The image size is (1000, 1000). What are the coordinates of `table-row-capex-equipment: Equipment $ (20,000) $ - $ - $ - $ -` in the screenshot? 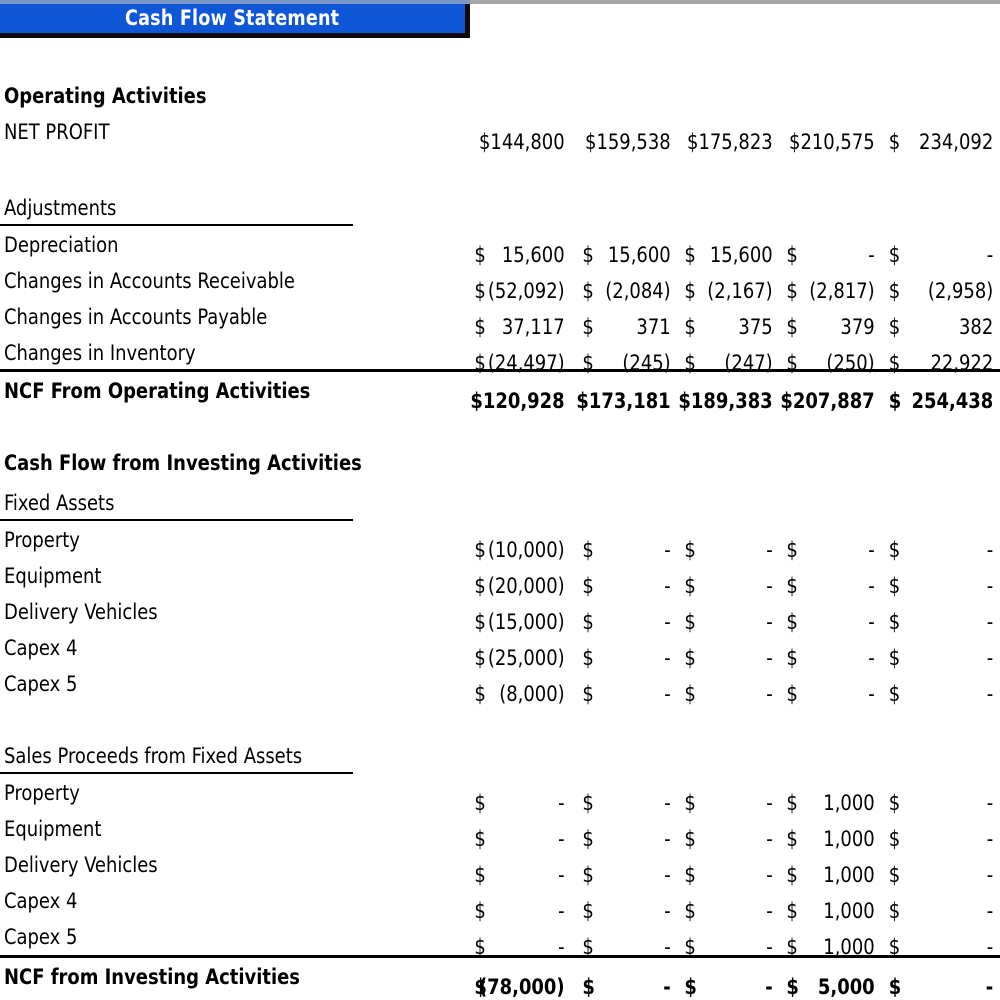 It's located at (499, 580).